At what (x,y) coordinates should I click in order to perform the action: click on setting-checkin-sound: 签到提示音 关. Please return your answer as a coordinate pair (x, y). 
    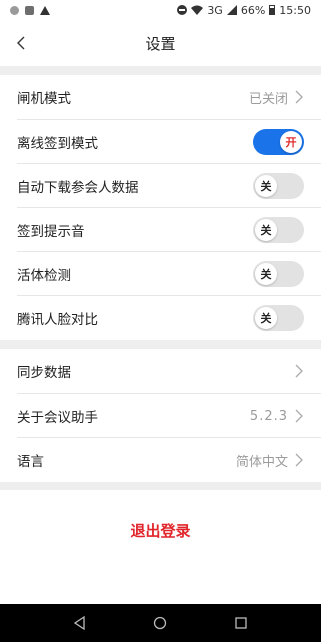
    Looking at the image, I should click on (160, 230).